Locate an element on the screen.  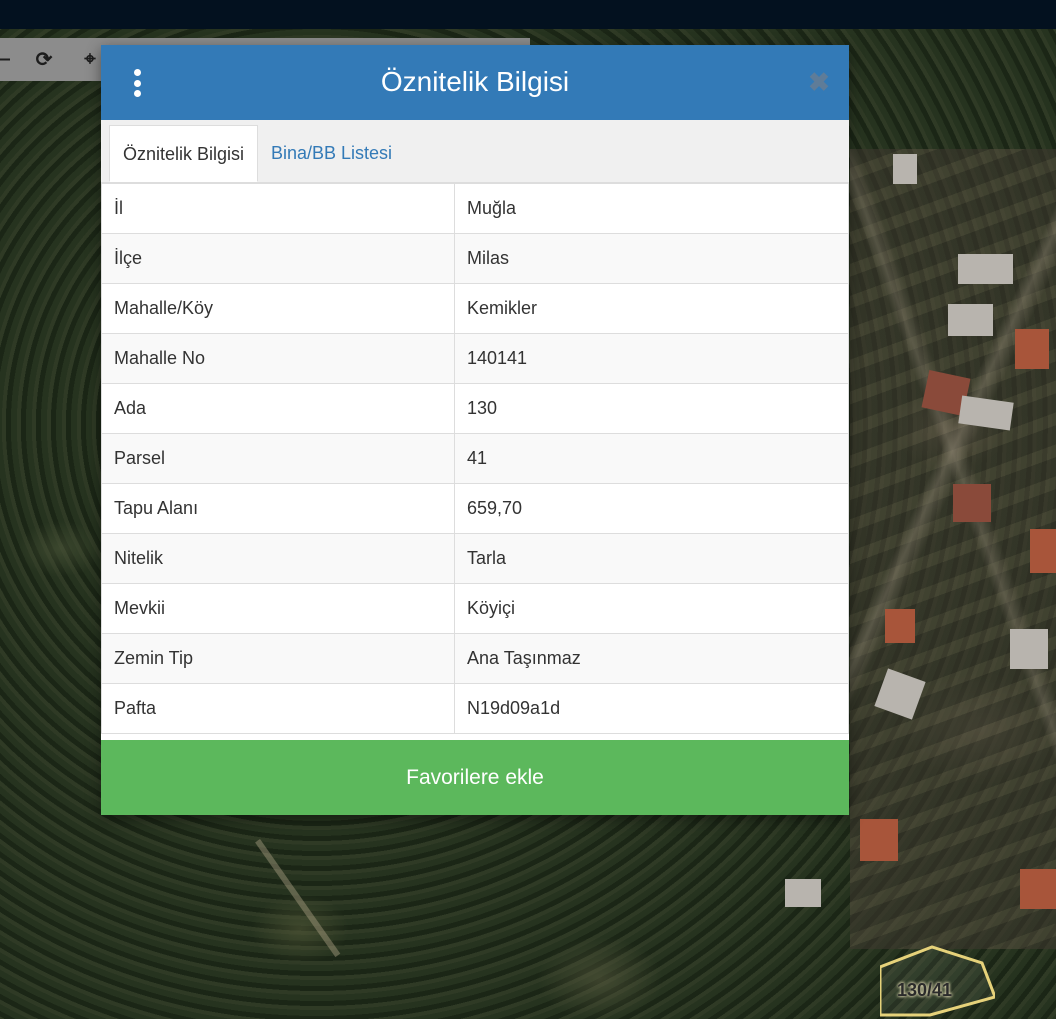
tab-attribute-info: Öznitelik Bilgisi is located at coordinates (184, 153).